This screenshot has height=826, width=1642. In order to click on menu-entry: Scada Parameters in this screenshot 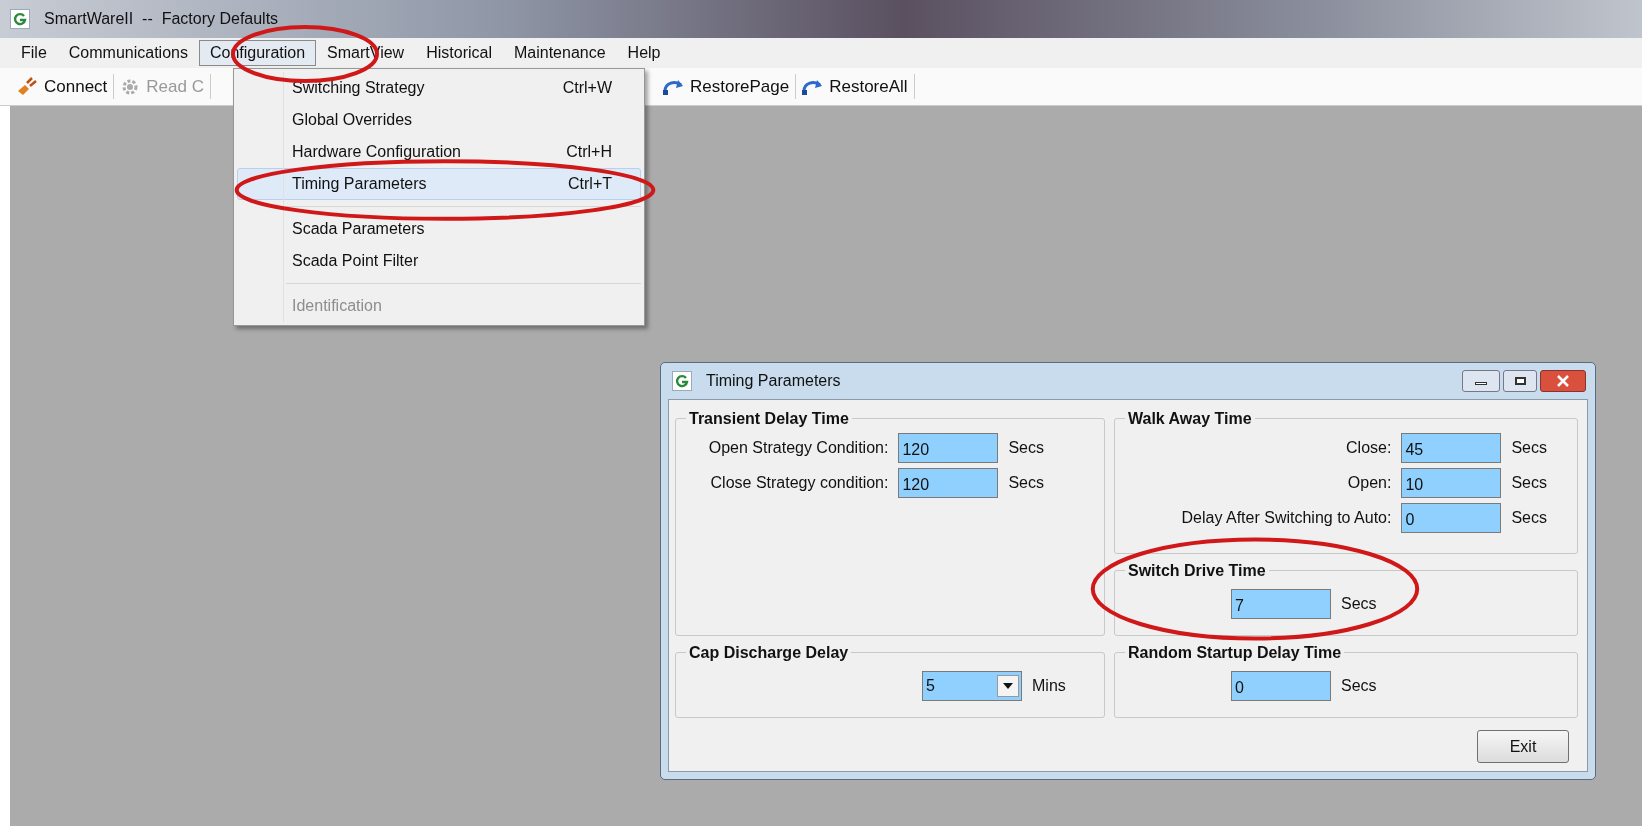, I will do `click(439, 229)`.